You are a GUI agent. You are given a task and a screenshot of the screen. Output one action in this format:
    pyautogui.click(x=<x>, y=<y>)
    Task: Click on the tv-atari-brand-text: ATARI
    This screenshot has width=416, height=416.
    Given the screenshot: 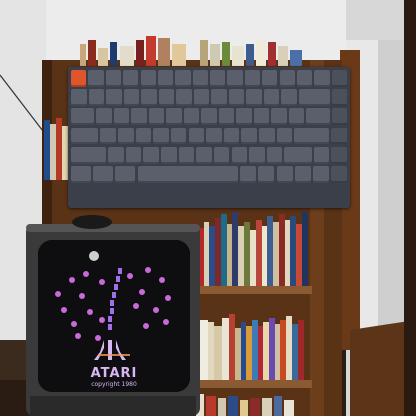 What is the action you would take?
    pyautogui.click(x=114, y=373)
    